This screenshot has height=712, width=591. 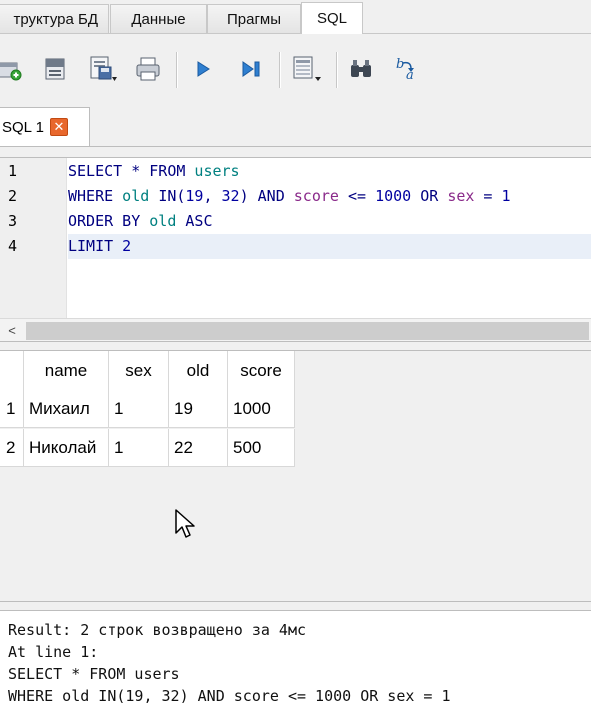 I want to click on tab-sql-label: SQL, so click(x=331, y=18).